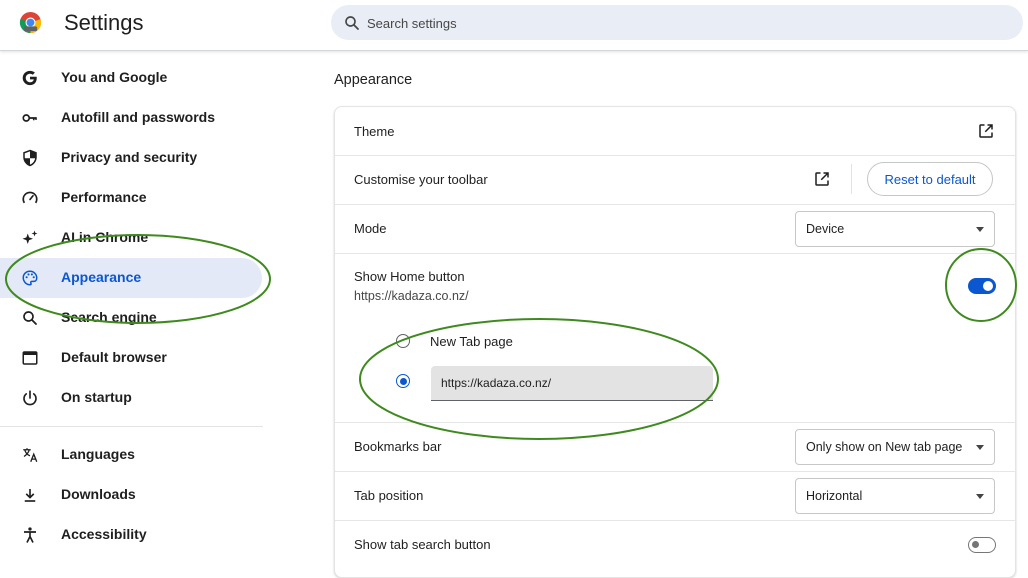  I want to click on sidebar-divider, so click(131, 426).